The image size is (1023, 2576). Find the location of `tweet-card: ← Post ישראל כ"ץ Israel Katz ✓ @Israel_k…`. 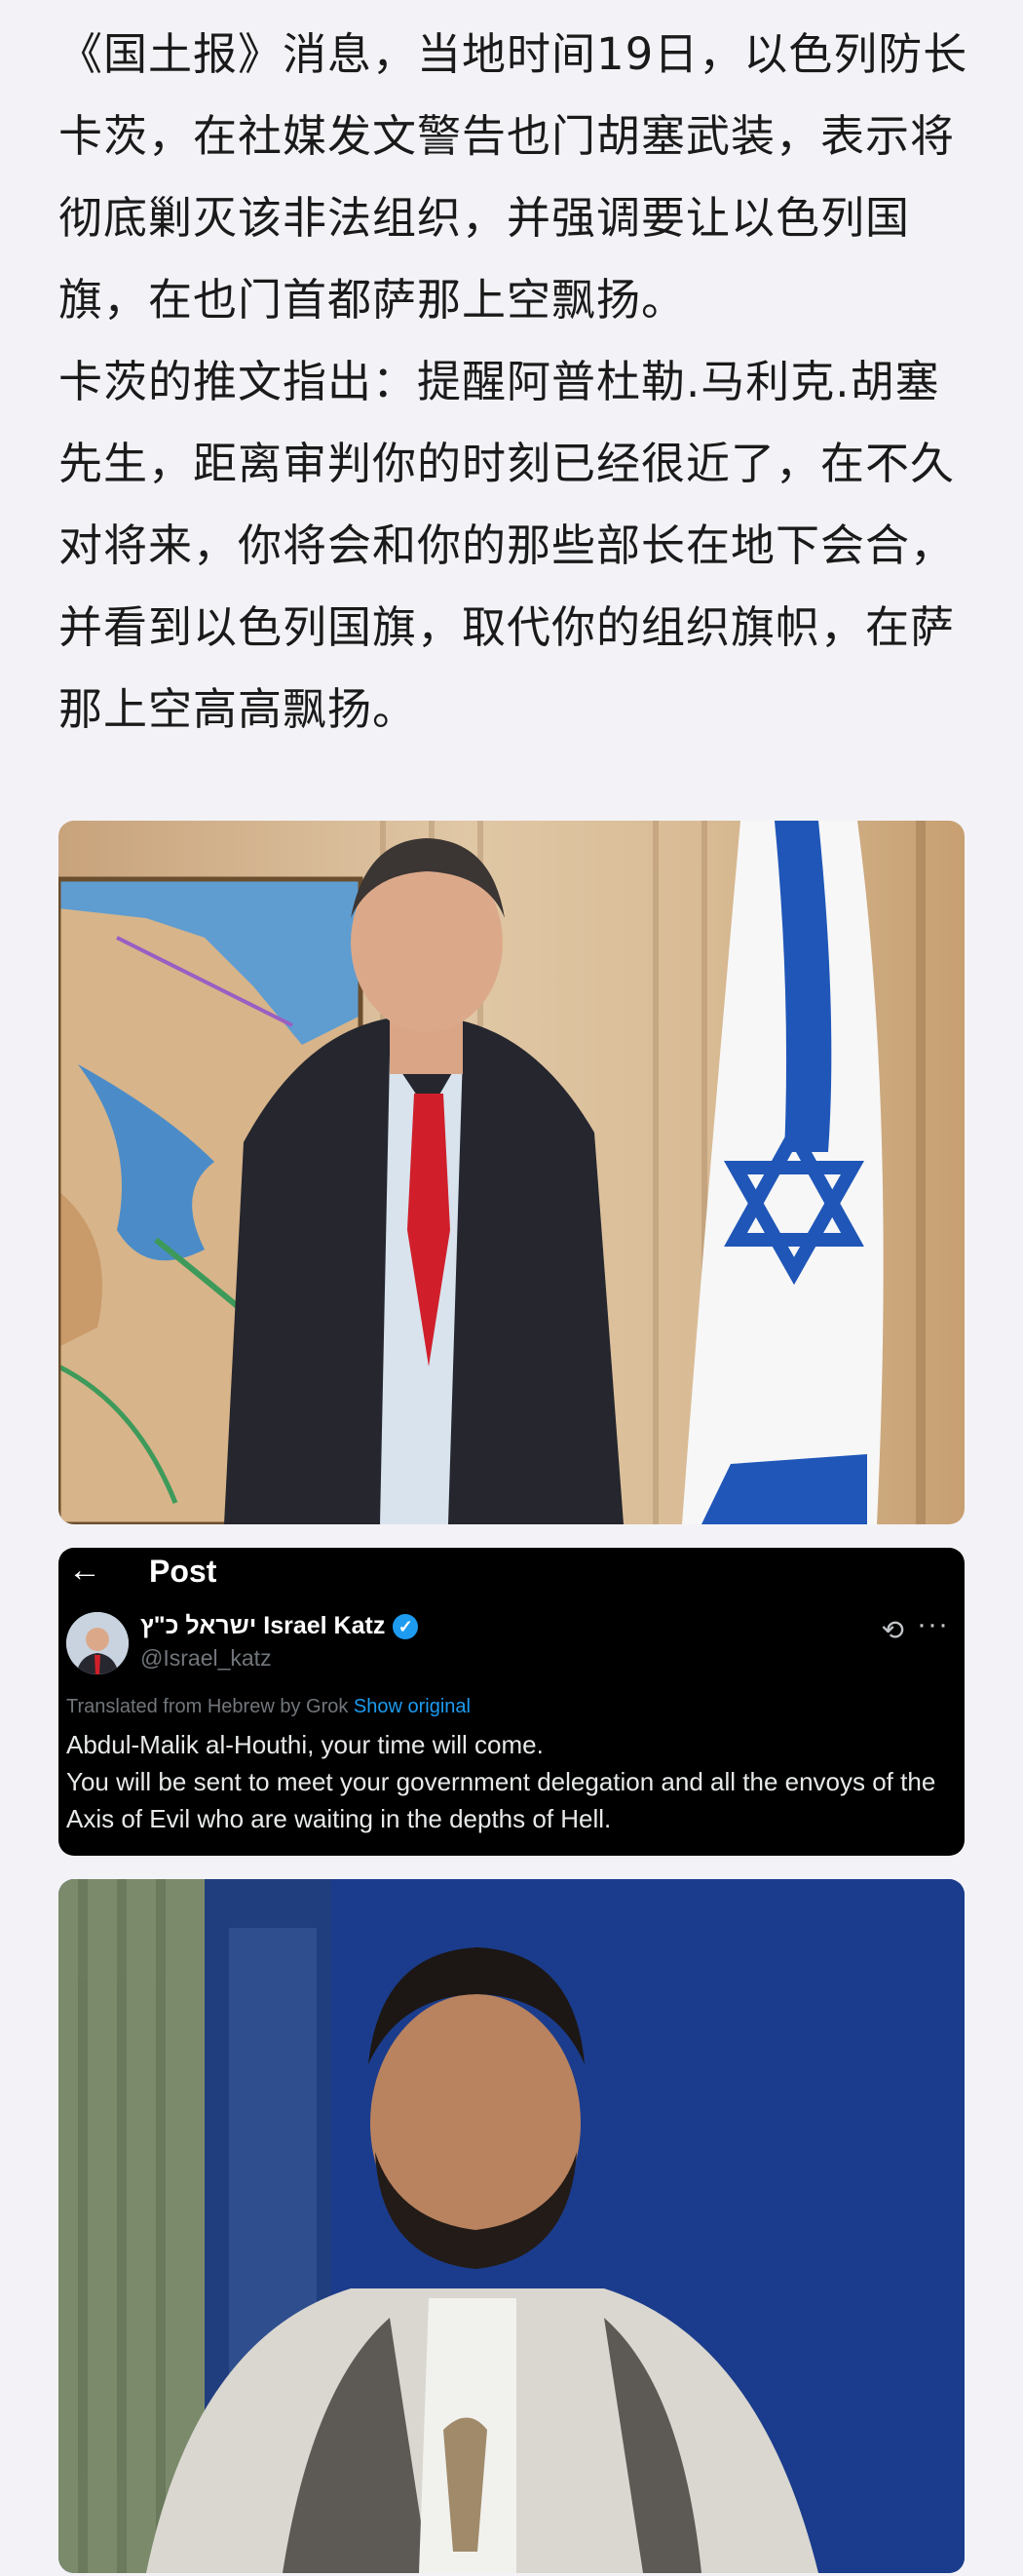

tweet-card: ← Post ישראל כ"ץ Israel Katz ✓ @Israel_k… is located at coordinates (511, 1702).